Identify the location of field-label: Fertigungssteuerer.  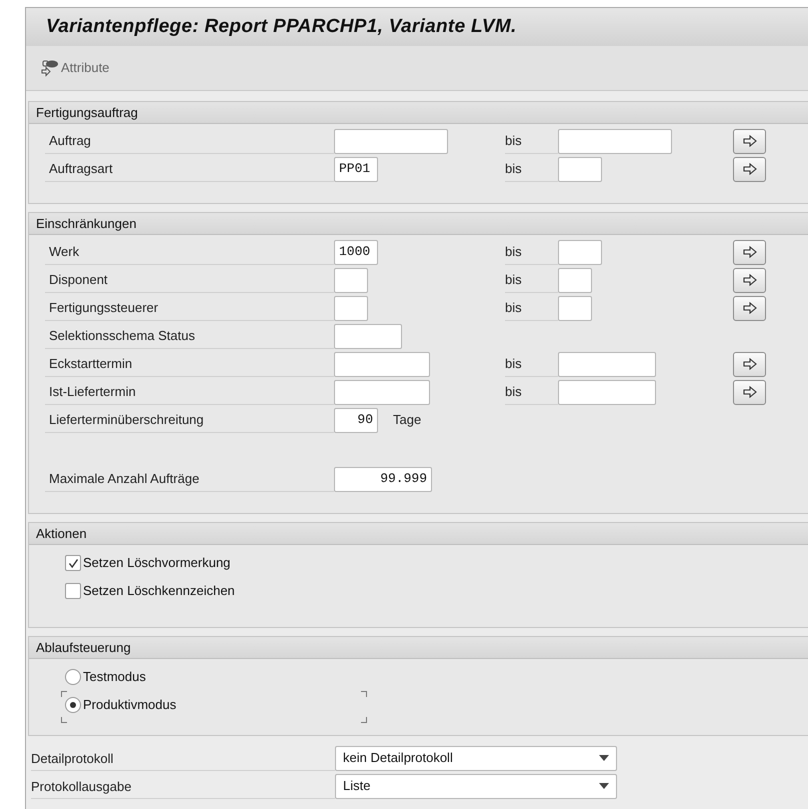
(103, 308).